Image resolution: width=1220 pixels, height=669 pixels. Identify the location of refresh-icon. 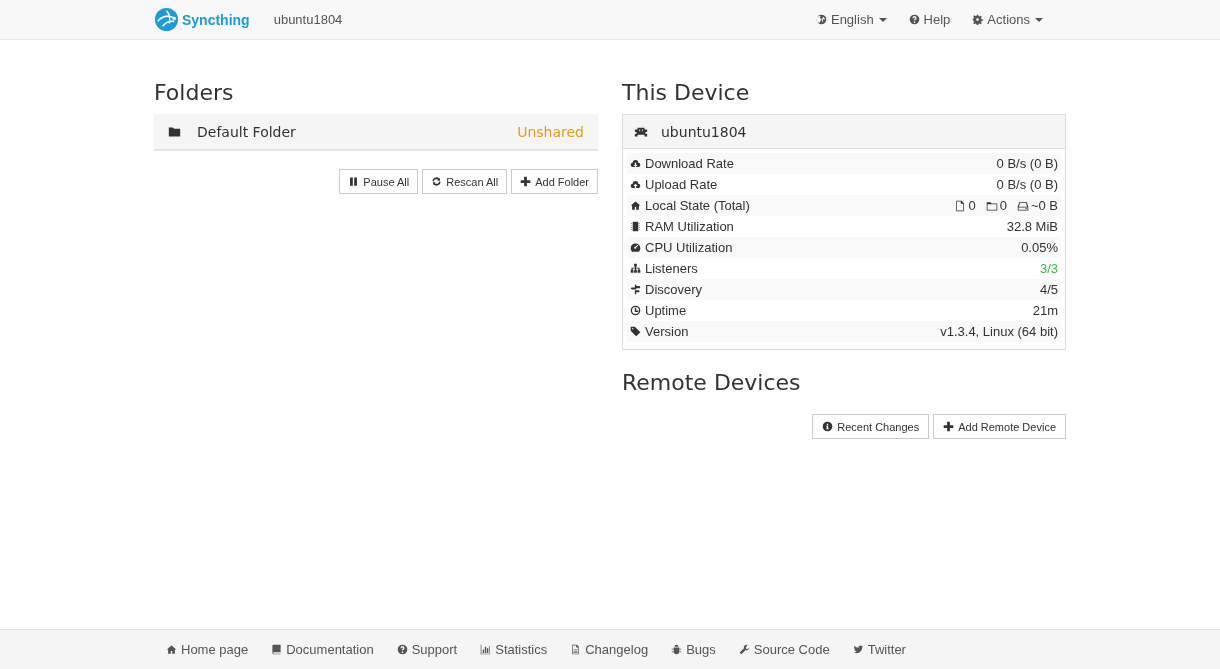
(437, 181).